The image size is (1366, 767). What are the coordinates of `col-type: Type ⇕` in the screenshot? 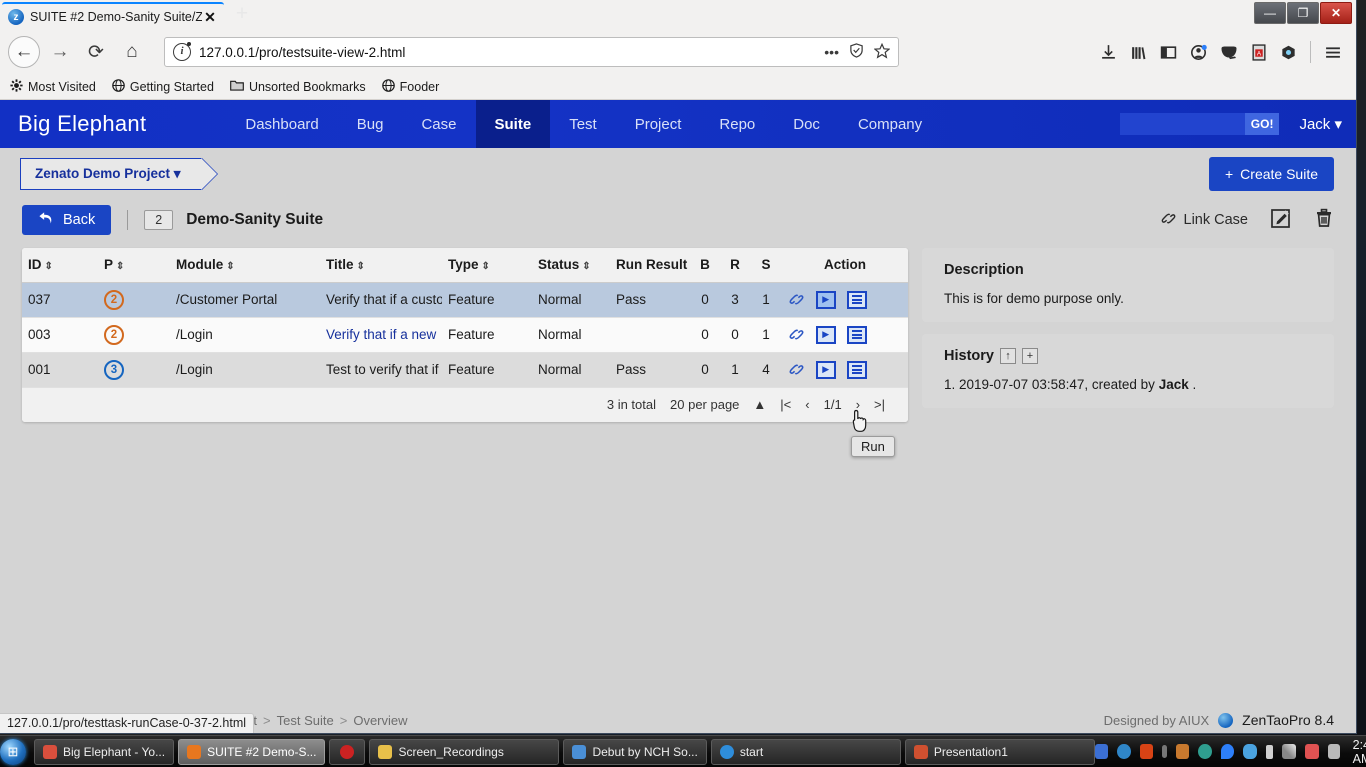 It's located at (487, 265).